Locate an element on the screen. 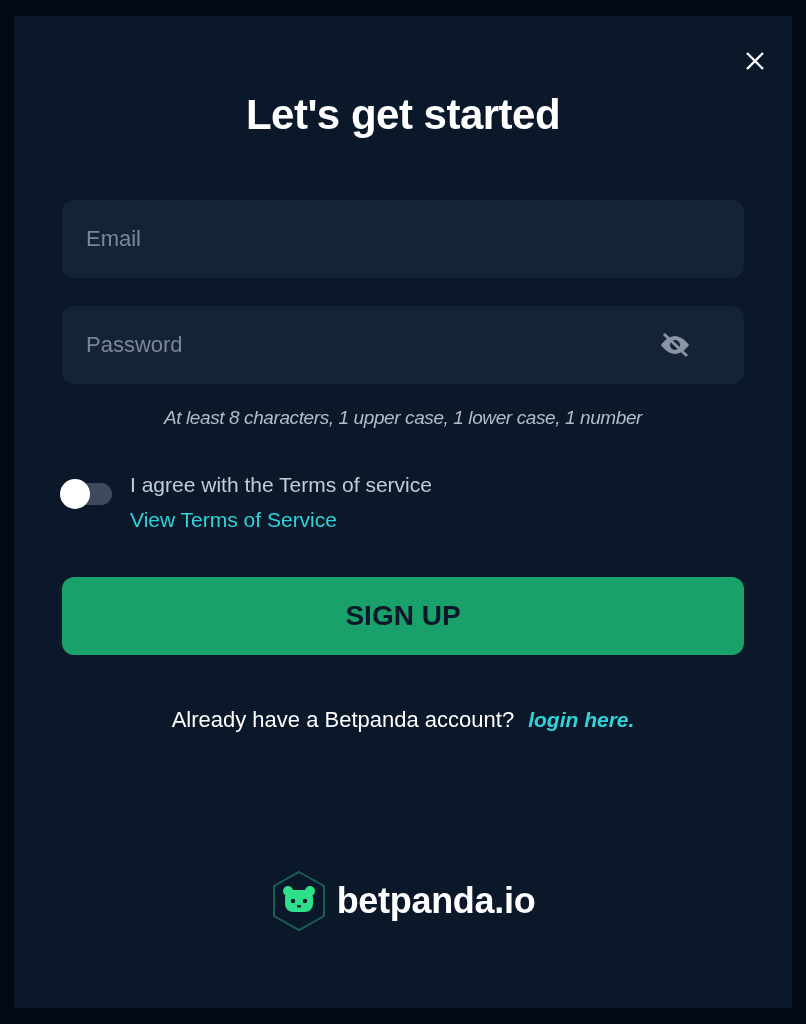 The height and width of the screenshot is (1024, 806). eye-slash-icon is located at coordinates (675, 345).